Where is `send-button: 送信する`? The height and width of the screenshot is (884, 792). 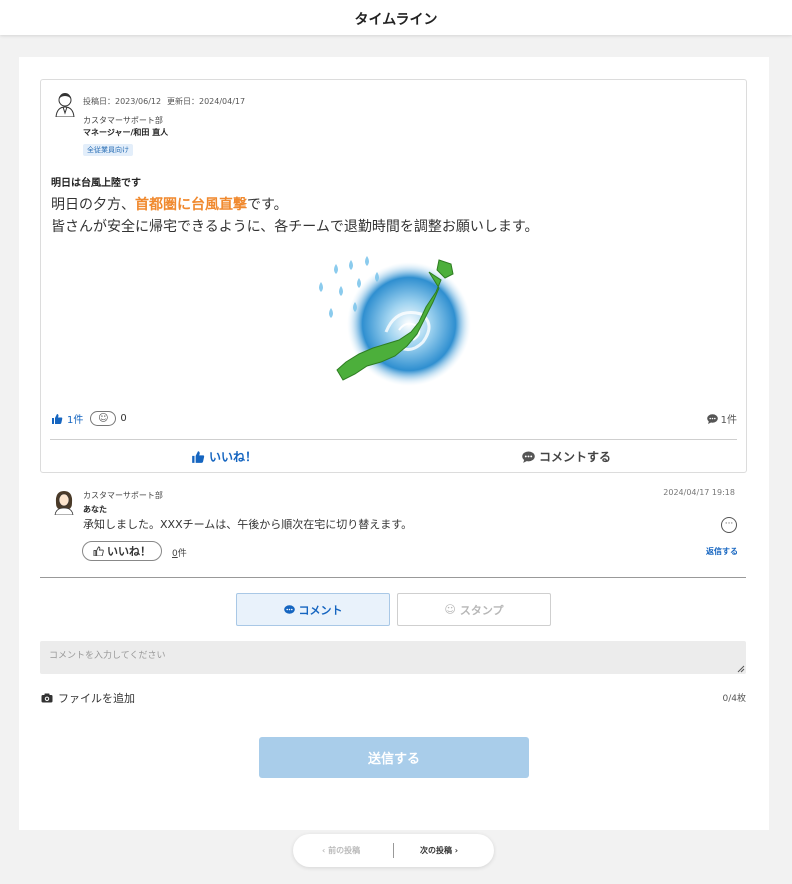 send-button: 送信する is located at coordinates (394, 757).